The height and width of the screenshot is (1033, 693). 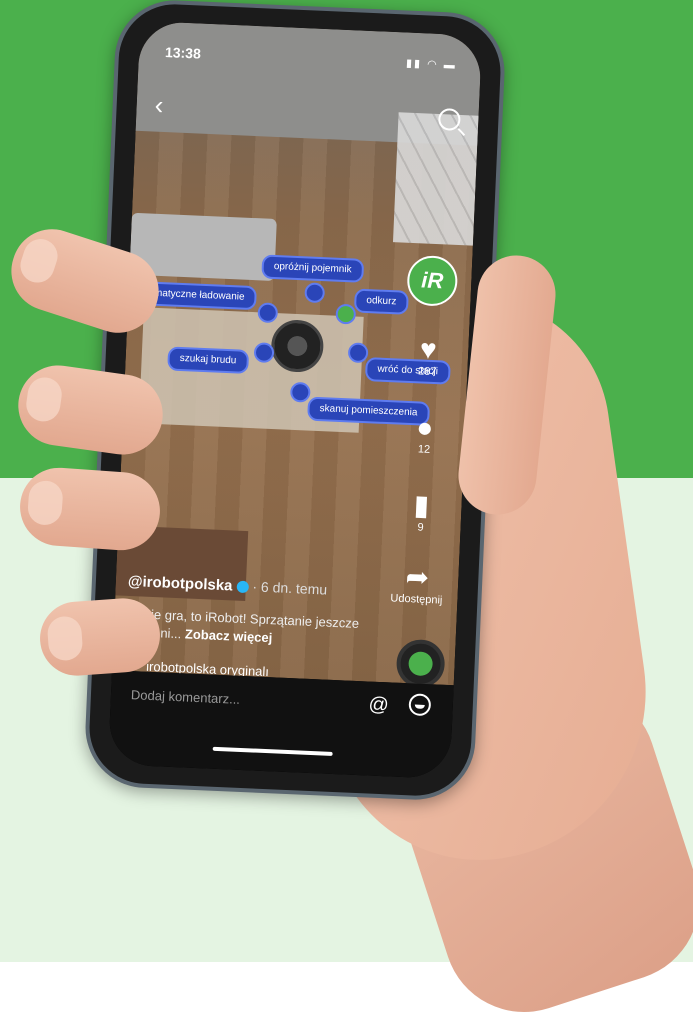 I want to click on post-time: · 6 dn. temu, so click(x=290, y=588).